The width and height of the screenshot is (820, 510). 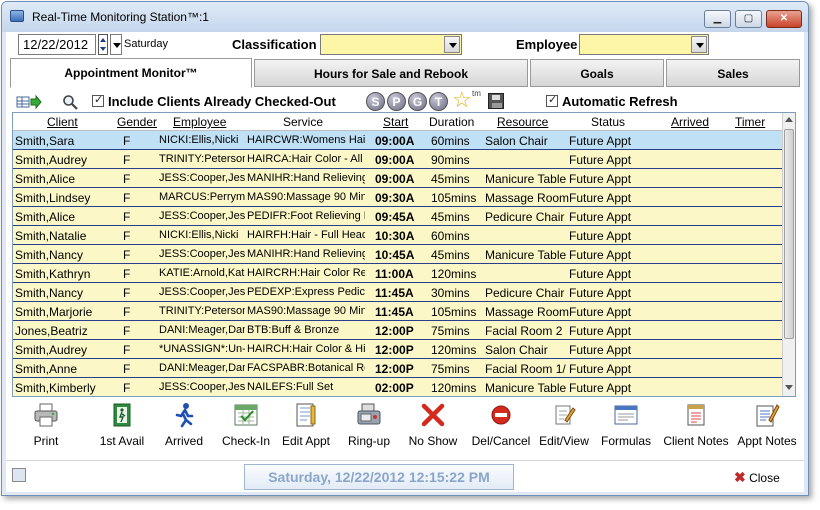 What do you see at coordinates (733, 73) in the screenshot?
I see `tab-sales: Sales` at bounding box center [733, 73].